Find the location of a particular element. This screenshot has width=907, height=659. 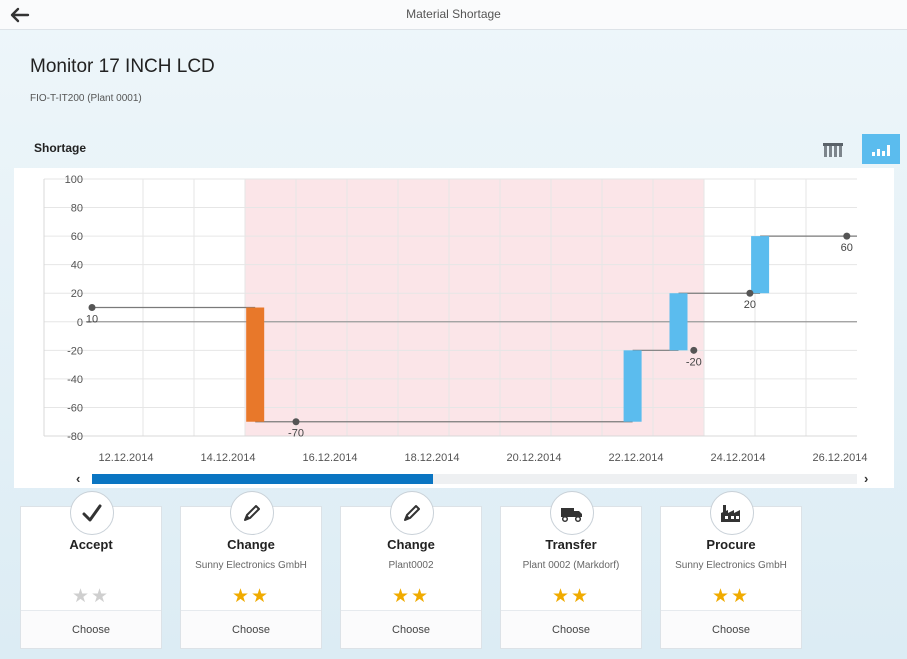

y-tick-label: 80 is located at coordinates (77, 209).